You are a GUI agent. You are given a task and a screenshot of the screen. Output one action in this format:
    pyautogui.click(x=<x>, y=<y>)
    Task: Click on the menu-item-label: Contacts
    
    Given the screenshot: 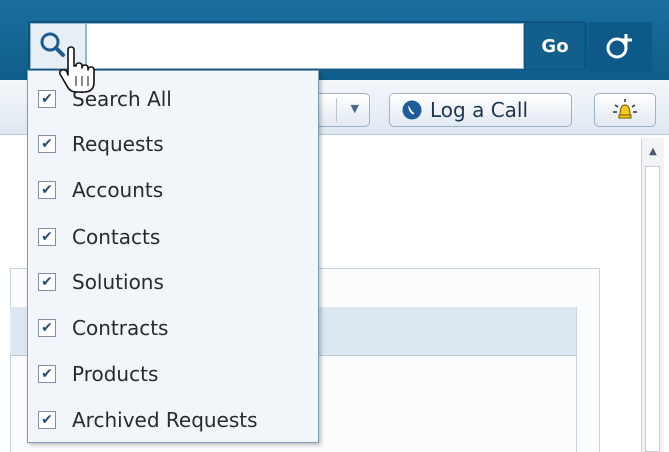 What is the action you would take?
    pyautogui.click(x=116, y=237)
    